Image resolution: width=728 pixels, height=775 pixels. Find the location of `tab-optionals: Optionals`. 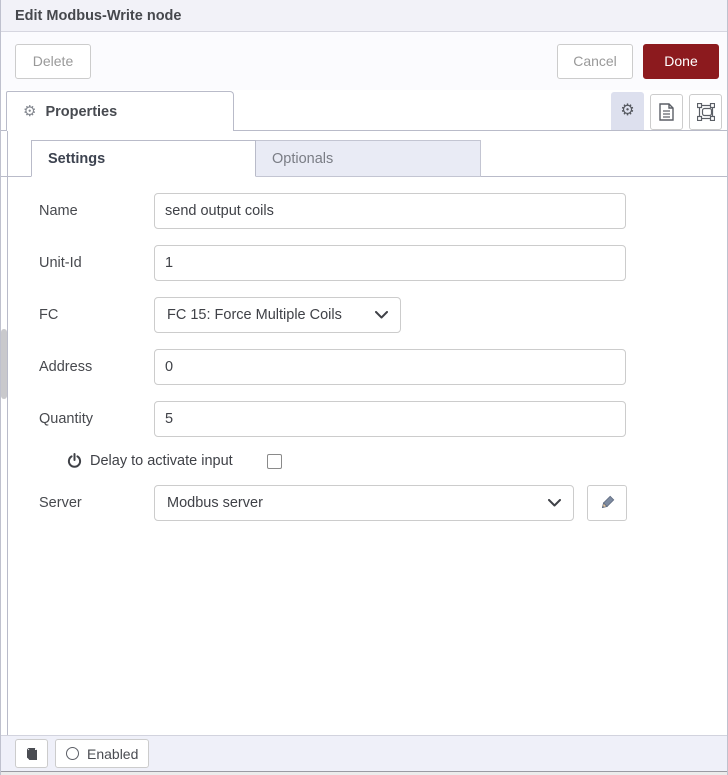

tab-optionals: Optionals is located at coordinates (368, 158).